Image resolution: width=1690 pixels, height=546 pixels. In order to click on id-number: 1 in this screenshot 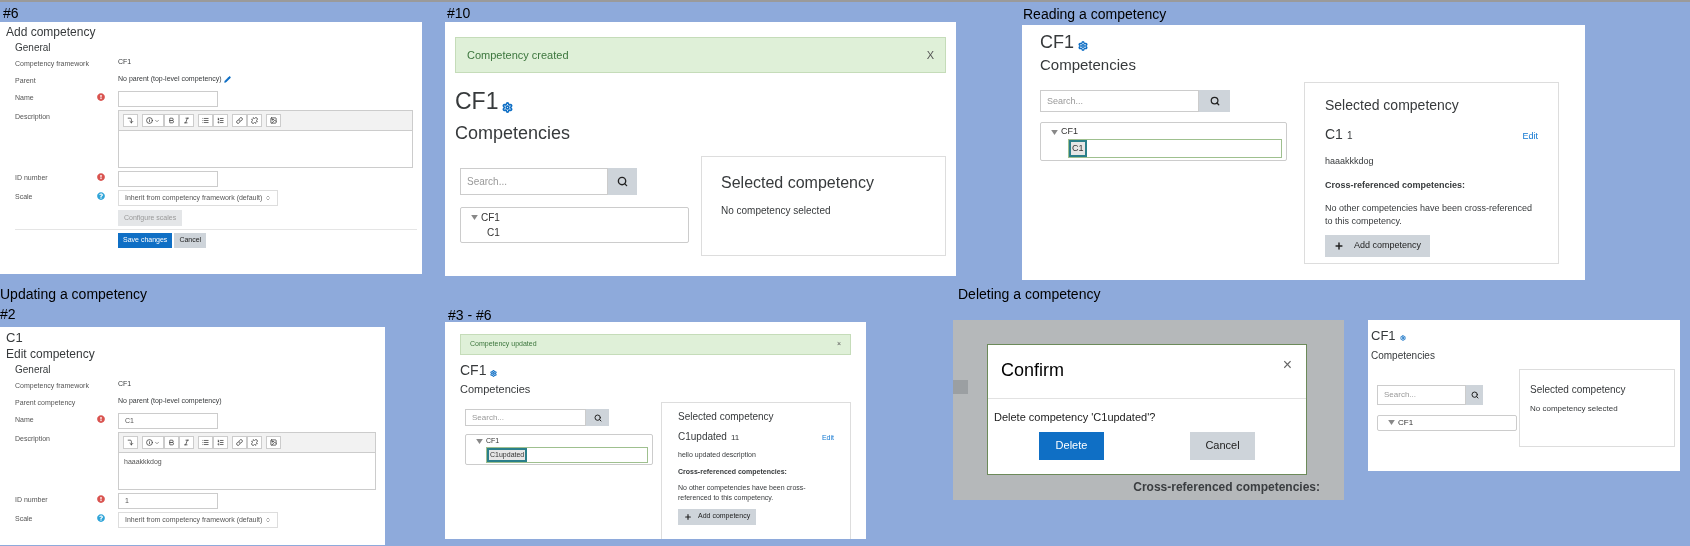, I will do `click(1349, 136)`.